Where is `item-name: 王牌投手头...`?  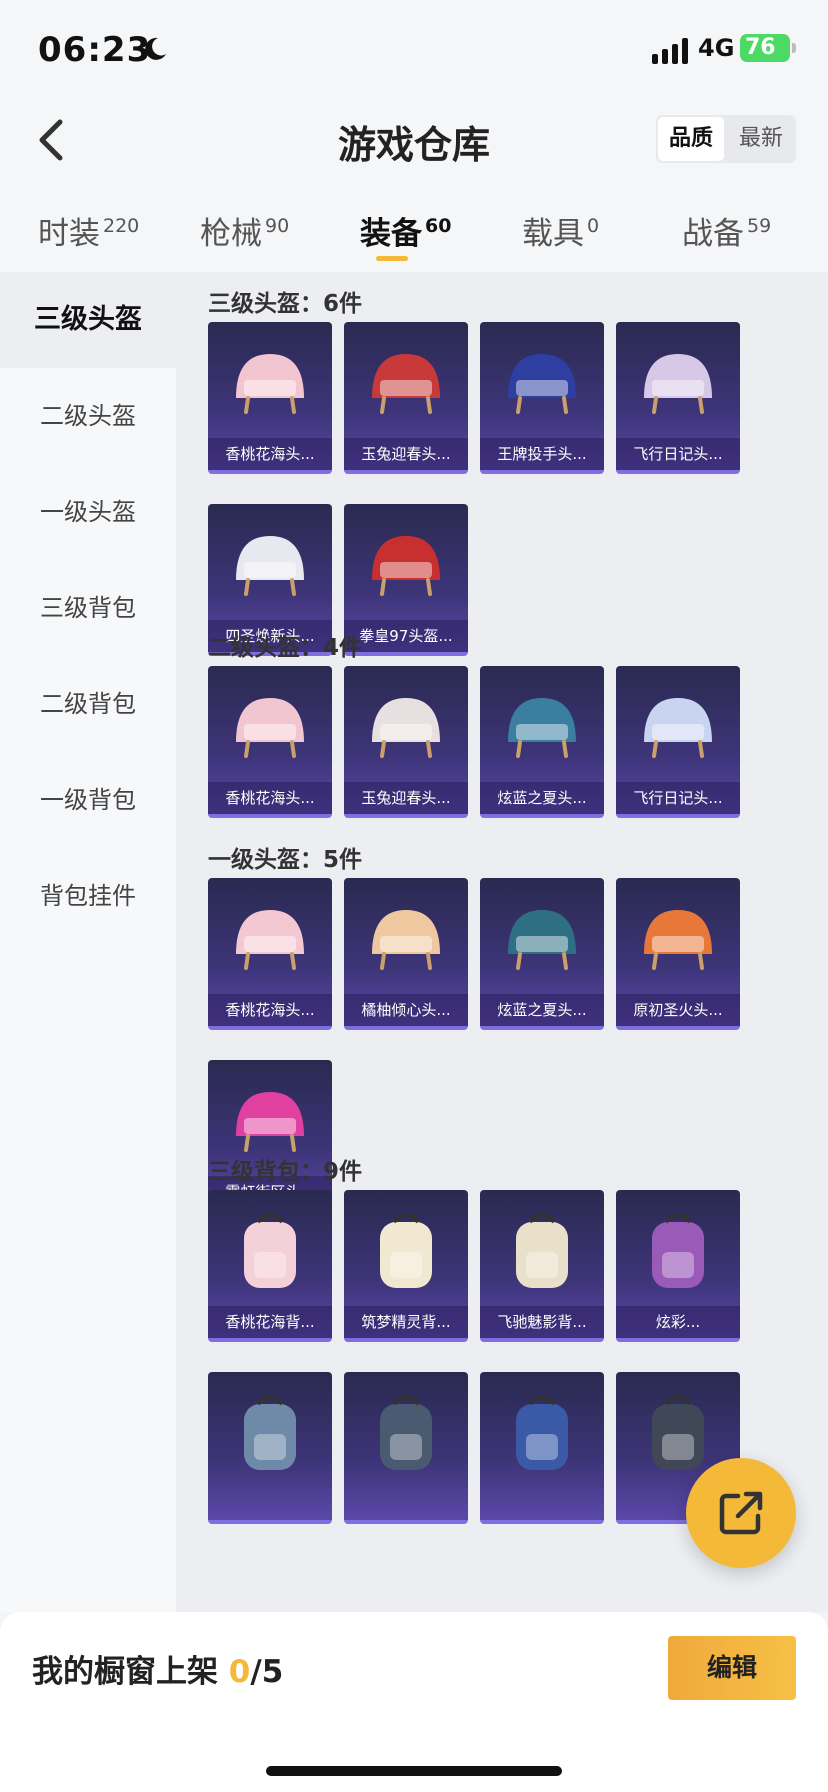 item-name: 王牌投手头... is located at coordinates (542, 454).